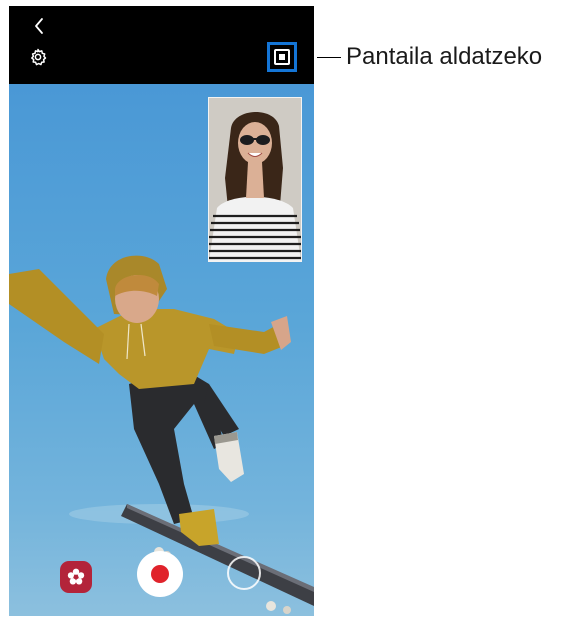 The height and width of the screenshot is (617, 563). I want to click on gear-icon, so click(38, 57).